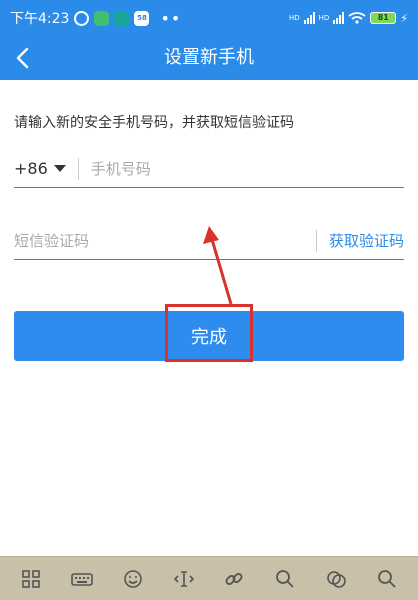 The image size is (418, 600). What do you see at coordinates (82, 579) in the screenshot?
I see `keyboard-icon` at bounding box center [82, 579].